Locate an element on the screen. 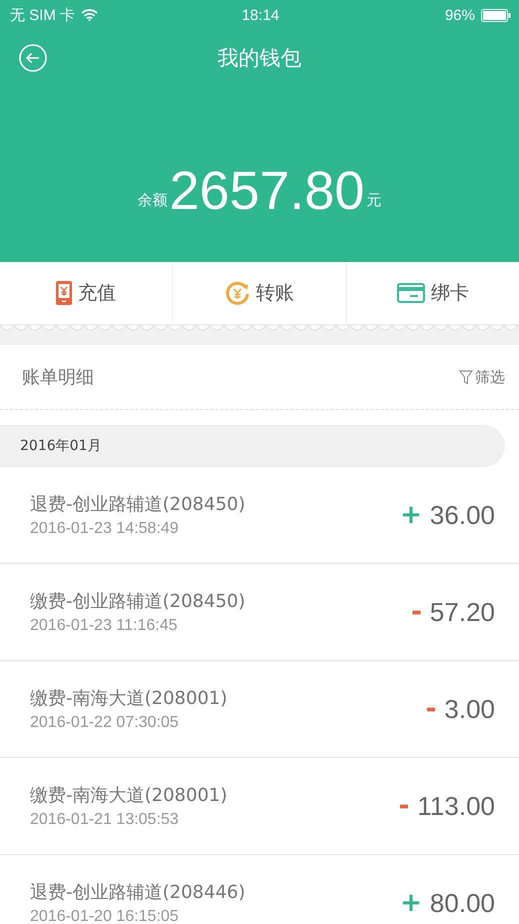 The width and height of the screenshot is (519, 924). bill-amount: 36.00 is located at coordinates (462, 515).